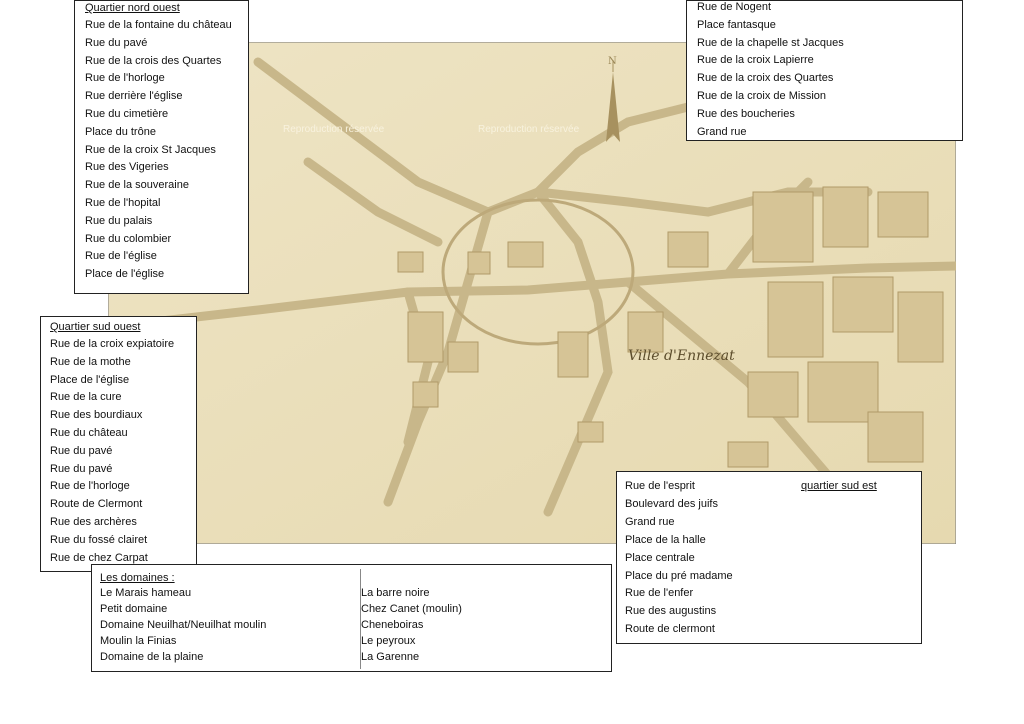  Describe the element at coordinates (388, 641) in the screenshot. I see `domaine-item: Le peyroux` at that location.